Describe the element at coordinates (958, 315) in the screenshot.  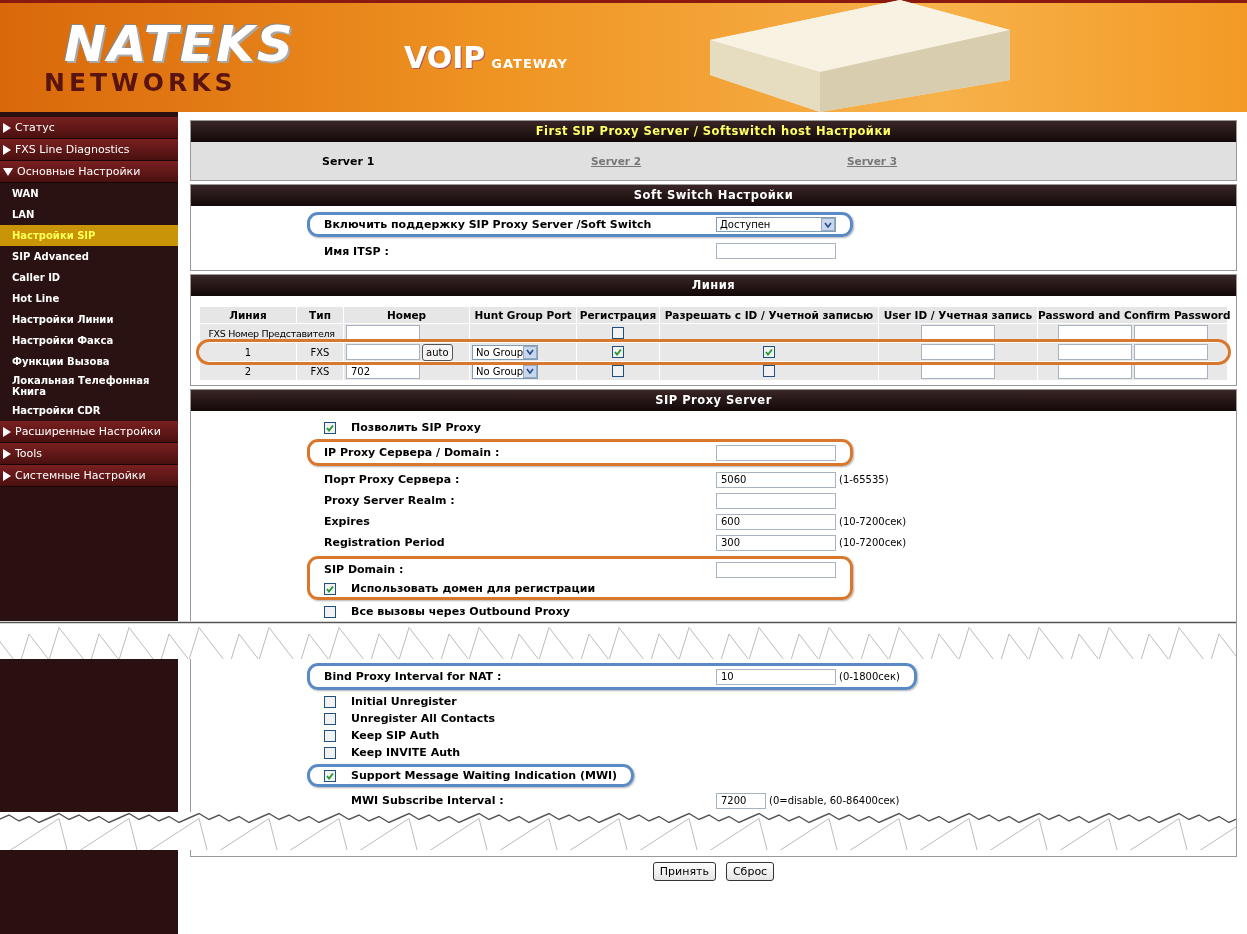
I see `column-header: User ID / Учетная запись` at that location.